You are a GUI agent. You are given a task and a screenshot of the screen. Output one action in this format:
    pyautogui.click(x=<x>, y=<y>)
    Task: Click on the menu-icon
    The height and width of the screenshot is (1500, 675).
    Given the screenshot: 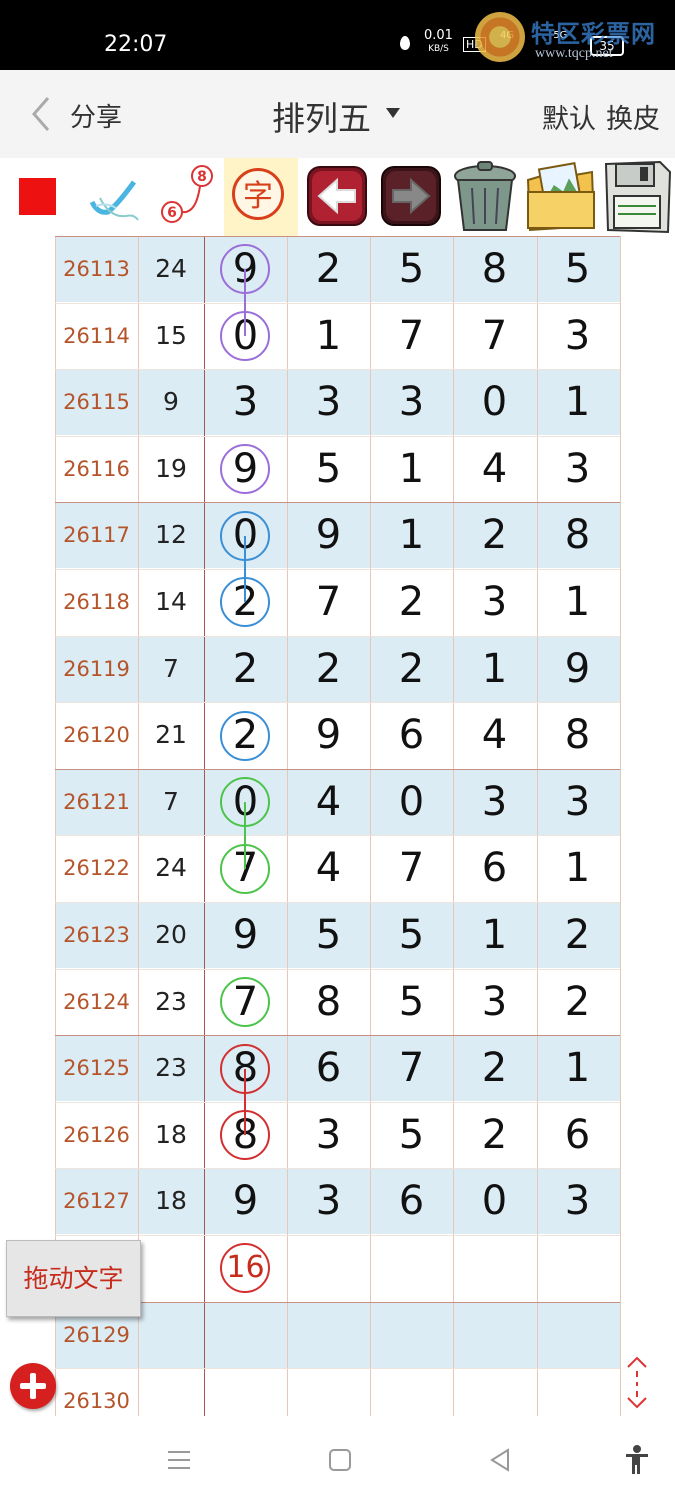 What is the action you would take?
    pyautogui.click(x=179, y=1460)
    